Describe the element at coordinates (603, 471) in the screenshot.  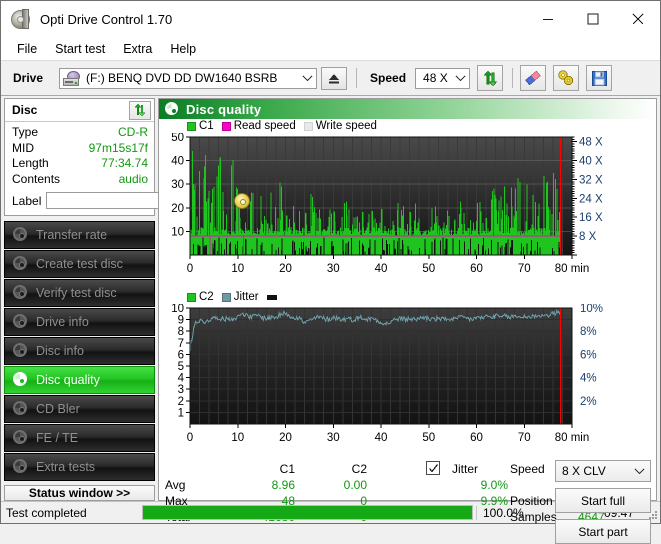
I see `clv-select: 8 X CLV` at that location.